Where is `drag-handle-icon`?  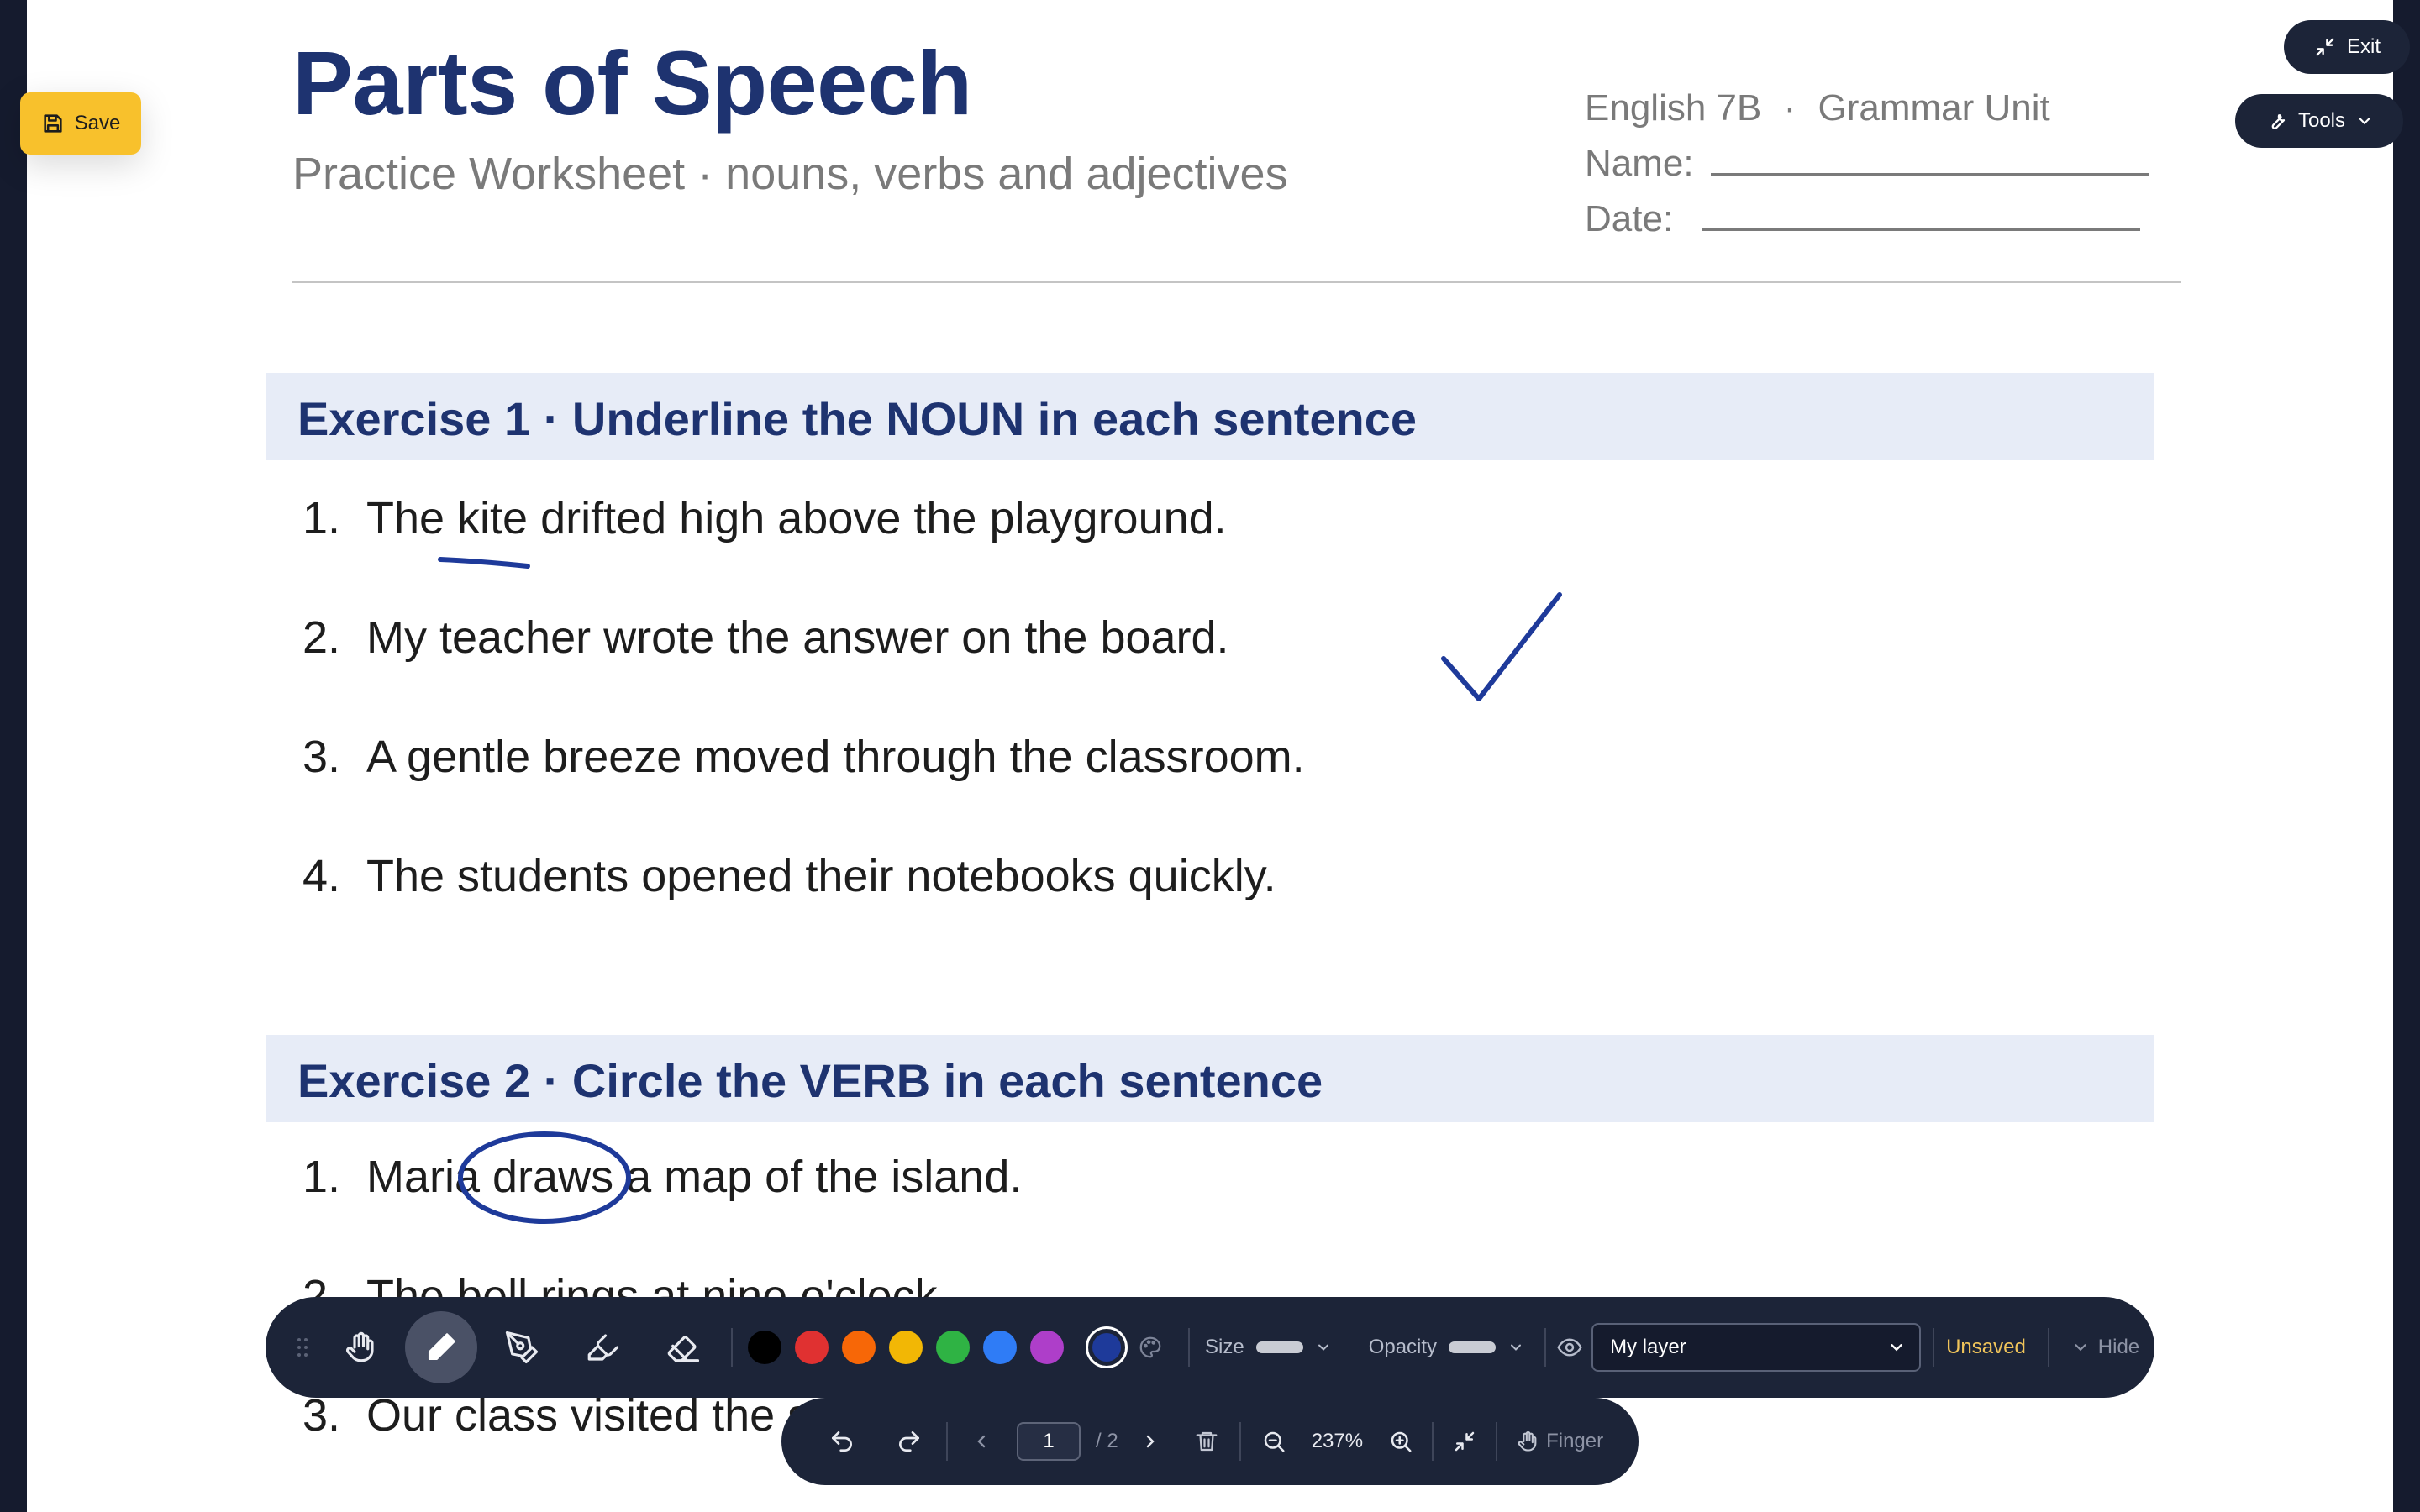 drag-handle-icon is located at coordinates (302, 1347).